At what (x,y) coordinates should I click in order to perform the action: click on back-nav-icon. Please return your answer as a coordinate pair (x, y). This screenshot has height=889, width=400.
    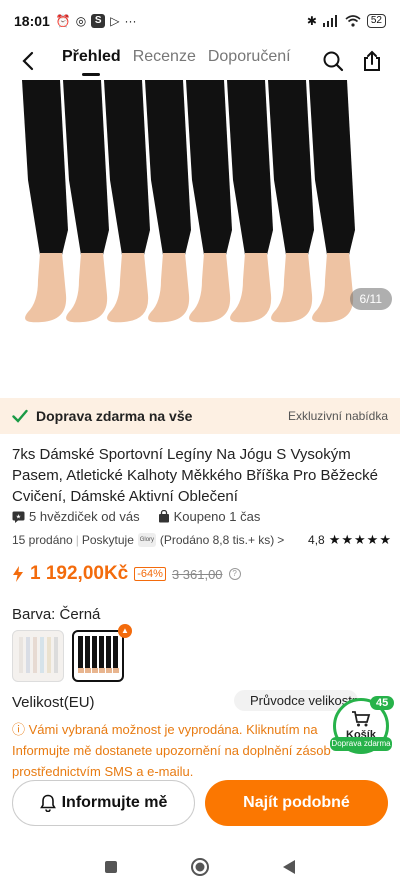
    Looking at the image, I should click on (289, 867).